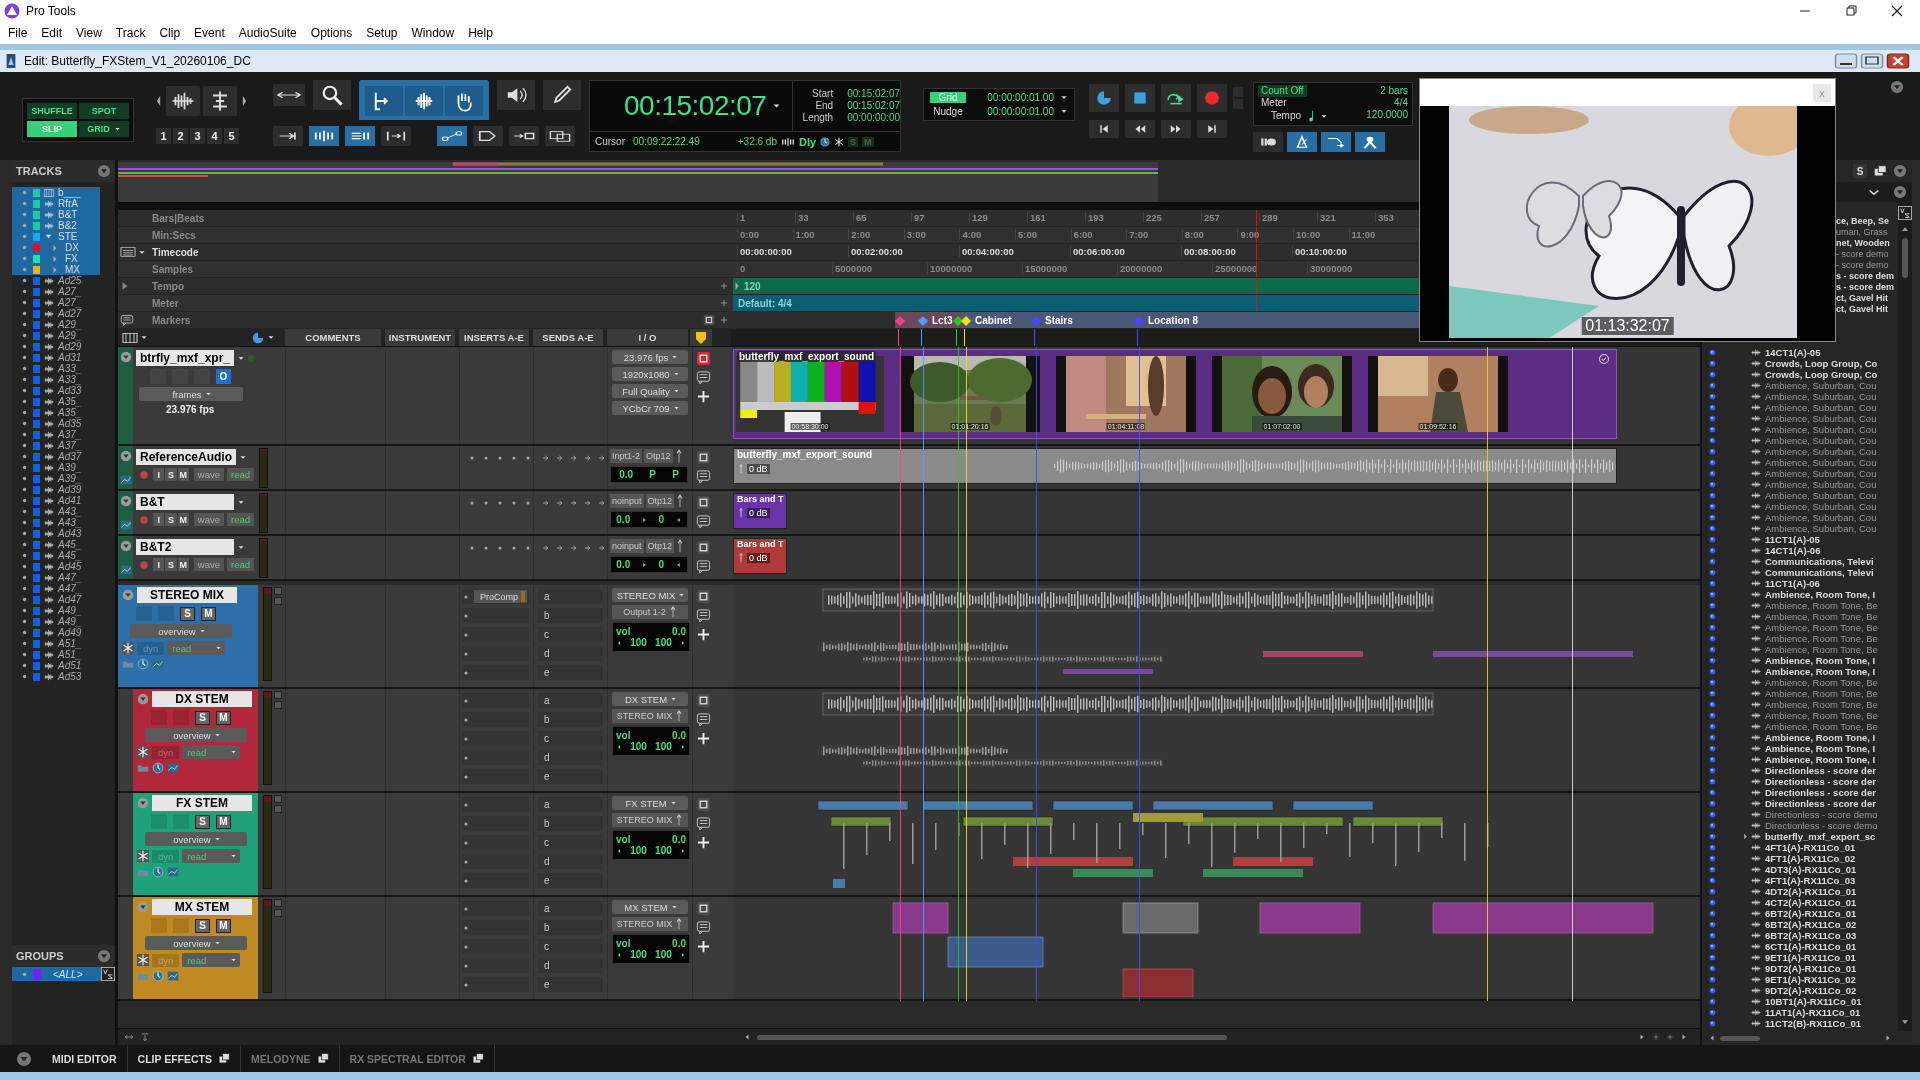  Describe the element at coordinates (56, 280) in the screenshot. I see `track-list-item: Ad25` at that location.